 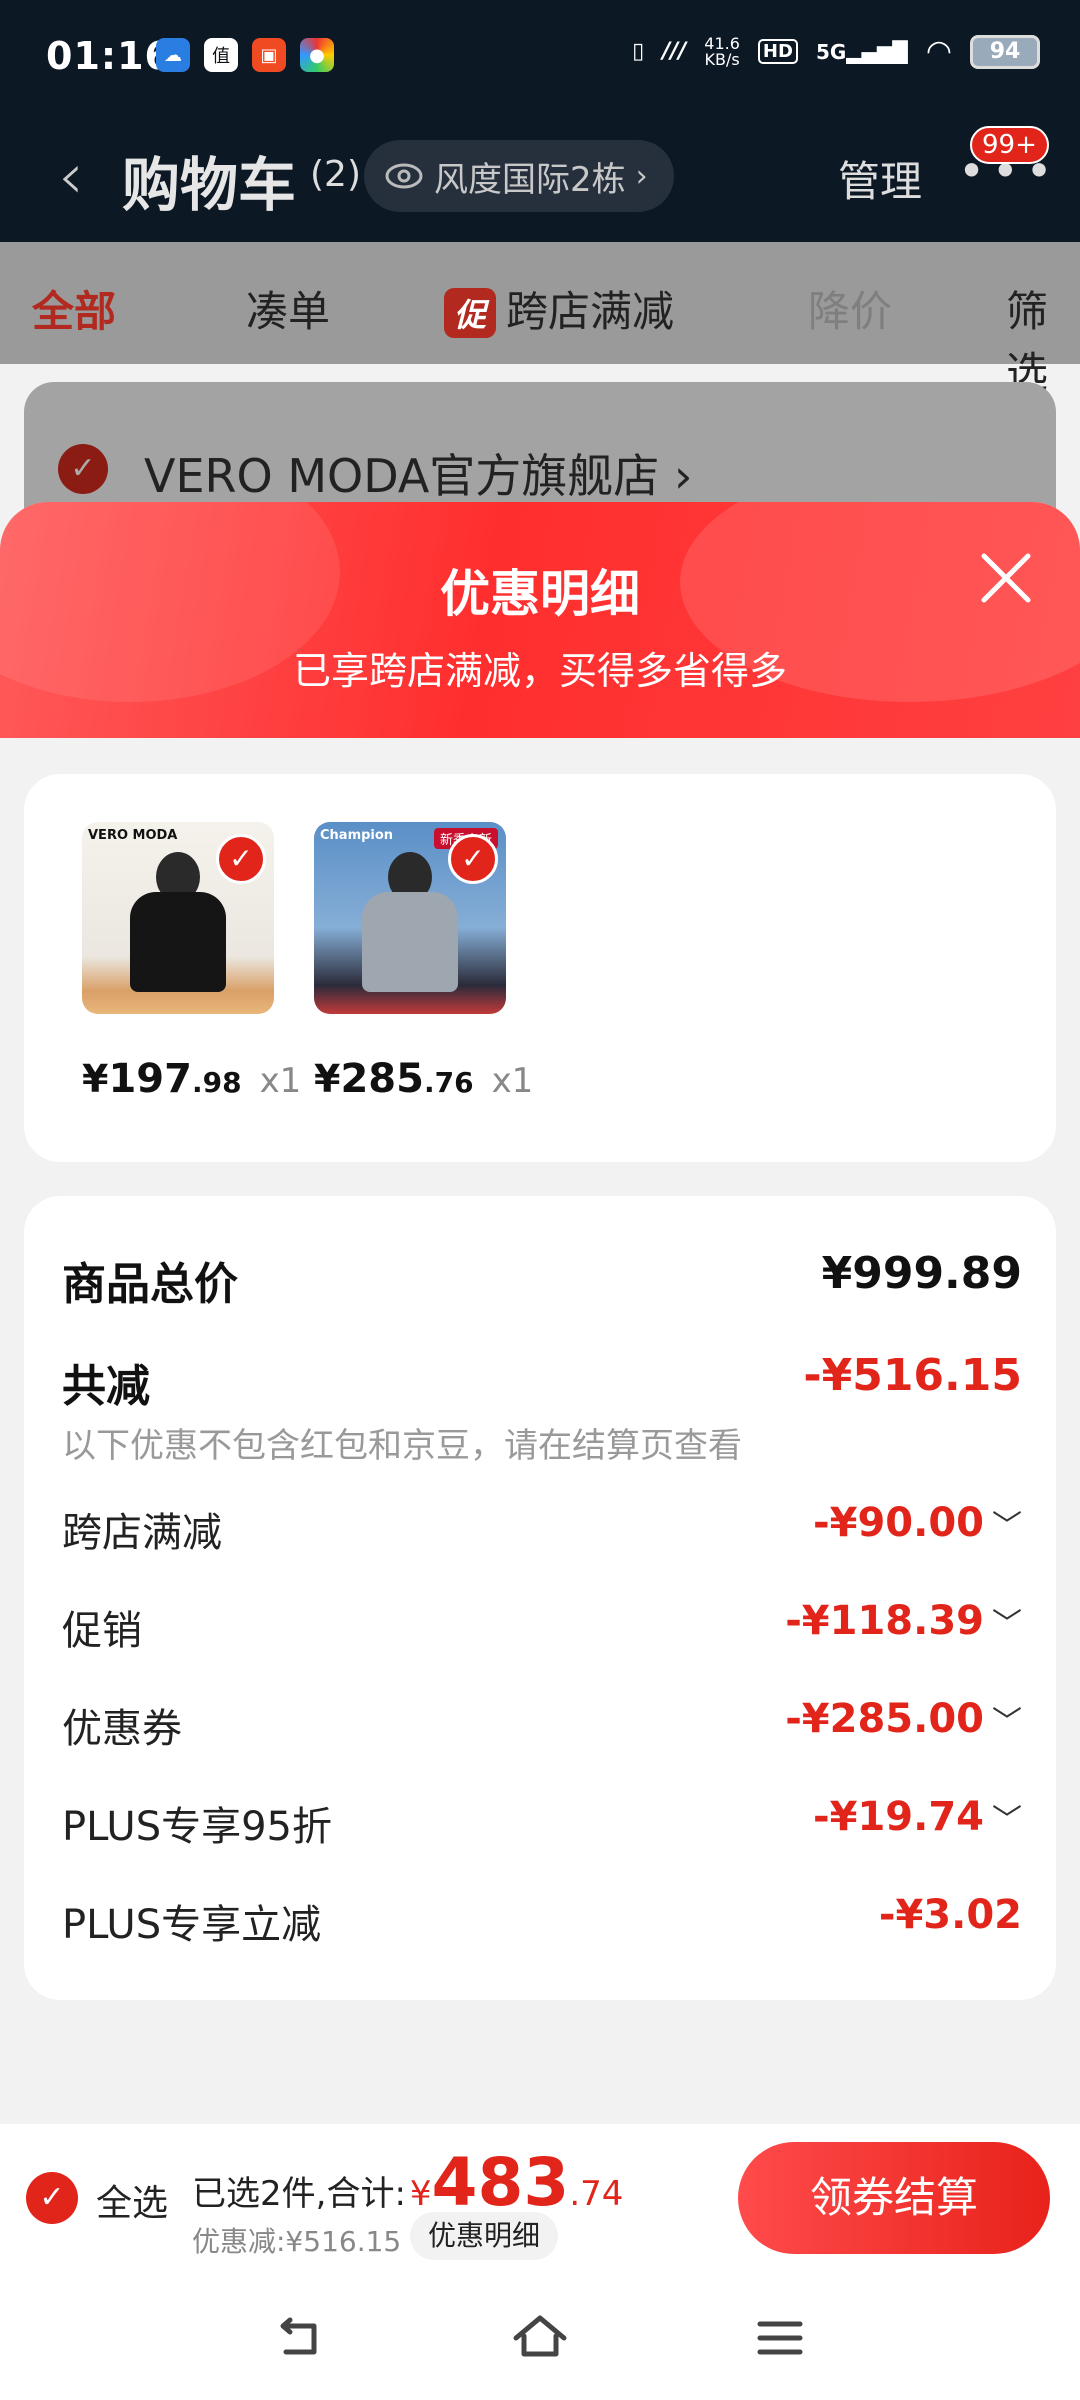 I want to click on discount-value: -¥285.00 ﹀, so click(x=903, y=1719).